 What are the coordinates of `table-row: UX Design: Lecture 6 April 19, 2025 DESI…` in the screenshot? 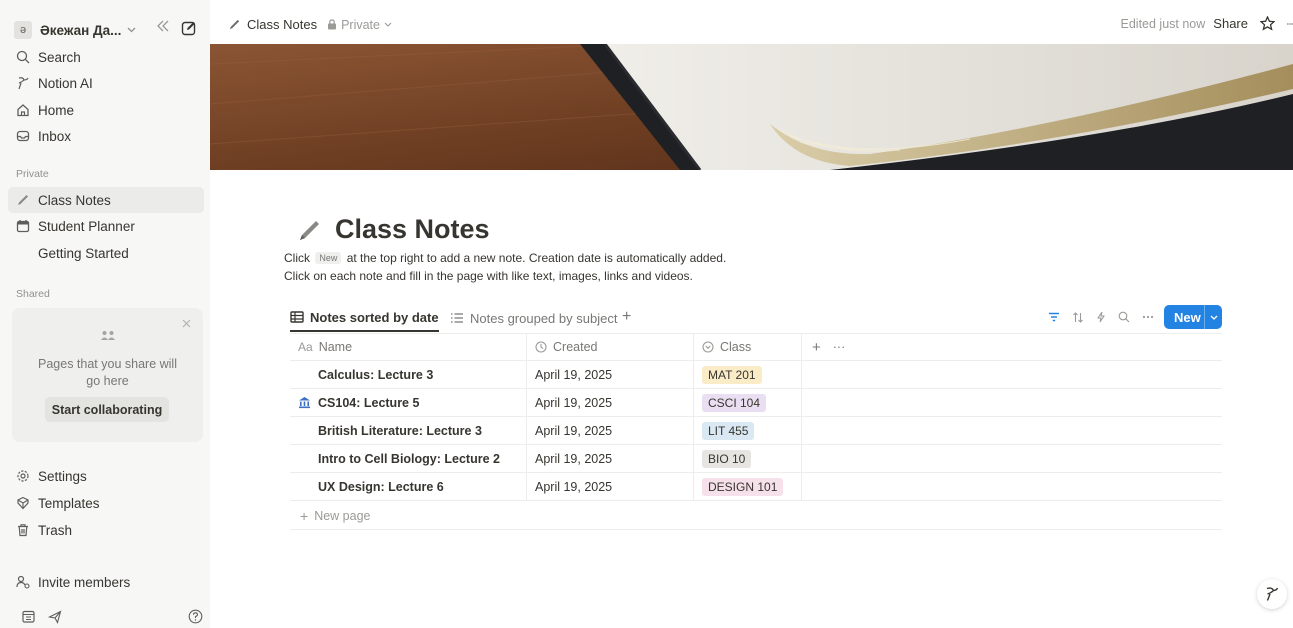 It's located at (756, 487).